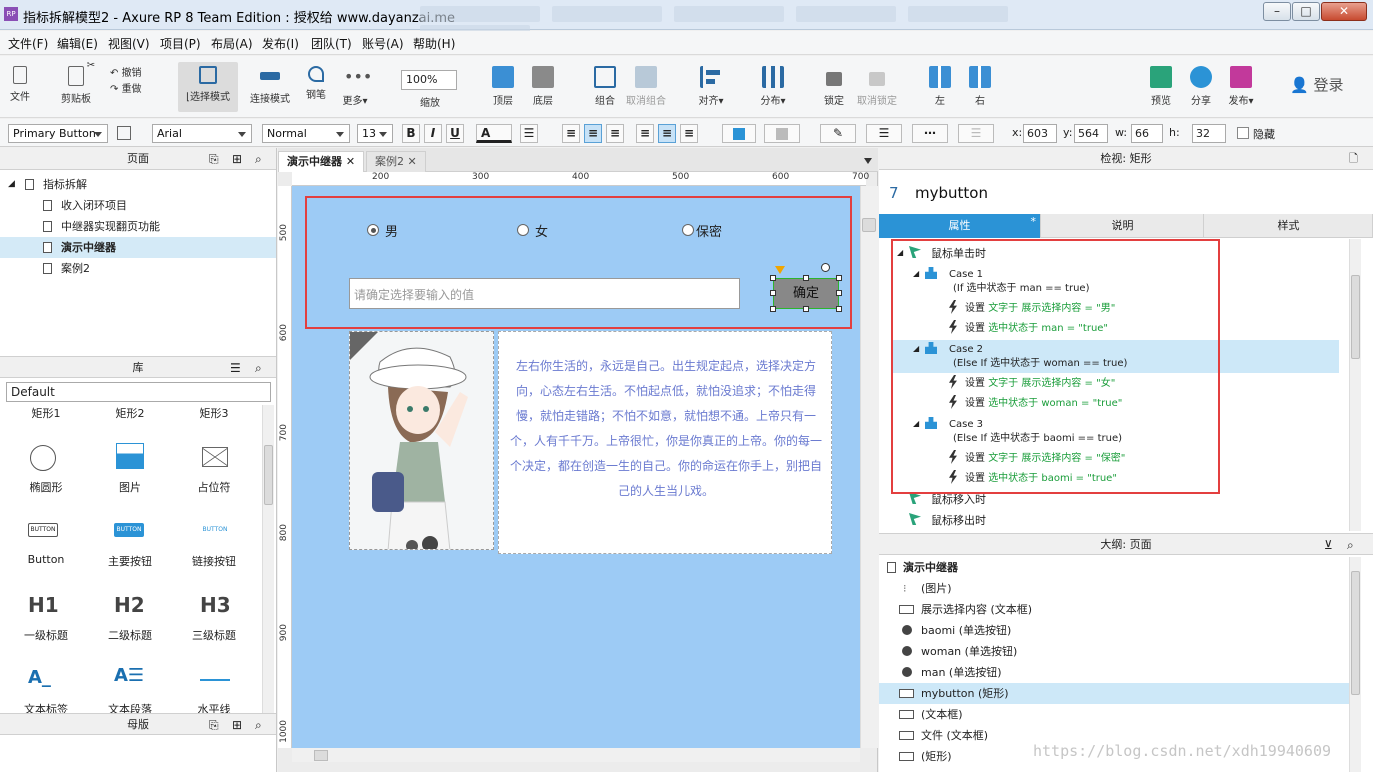 Image resolution: width=1373 pixels, height=772 pixels. Describe the element at coordinates (138, 205) in the screenshot. I see `page-item: 收入闭环项目` at that location.